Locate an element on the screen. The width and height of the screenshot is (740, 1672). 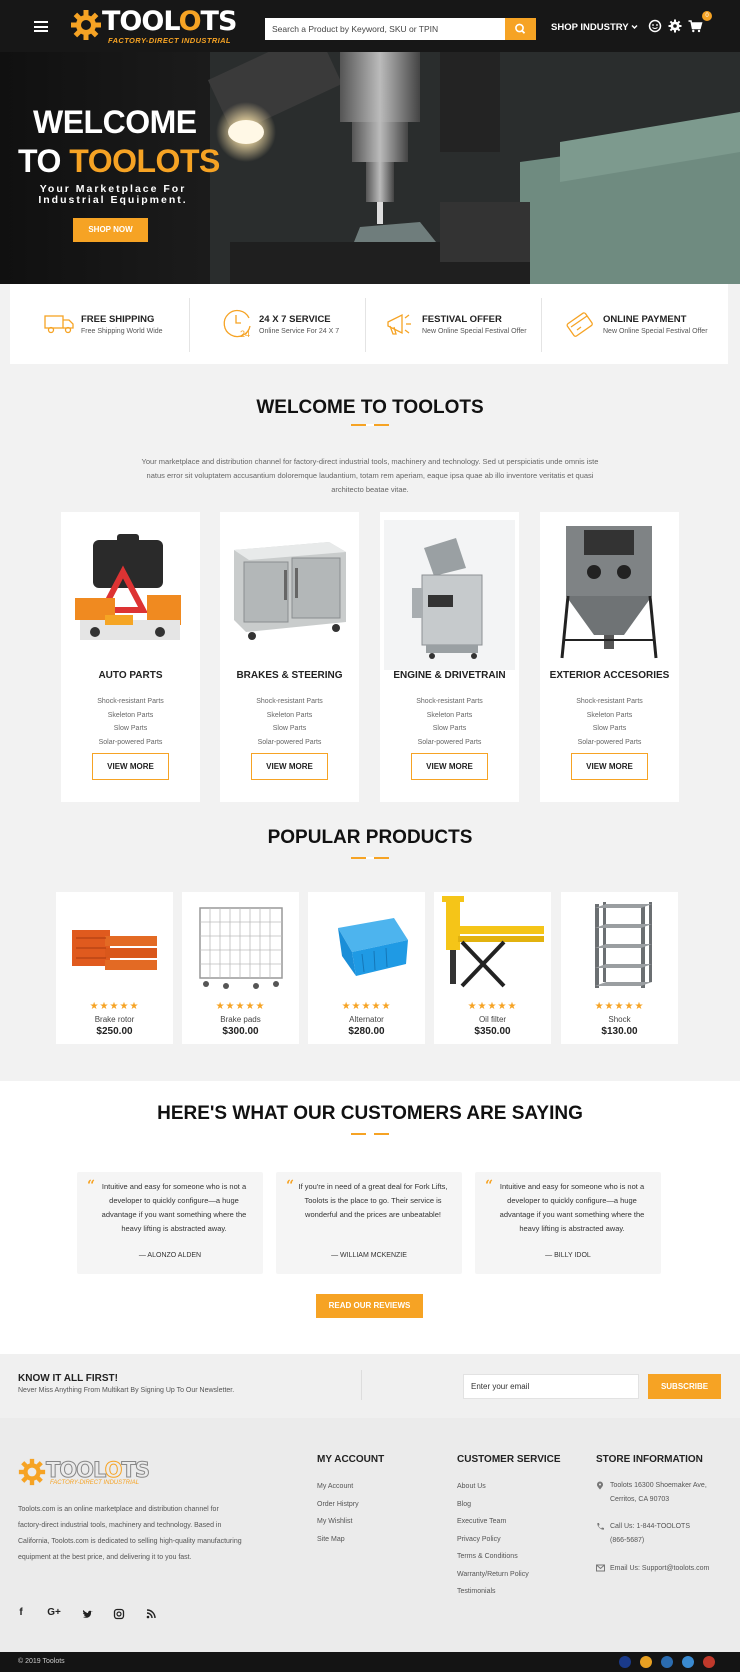
subscribe-button: SUBSCRIBE is located at coordinates (684, 1386).